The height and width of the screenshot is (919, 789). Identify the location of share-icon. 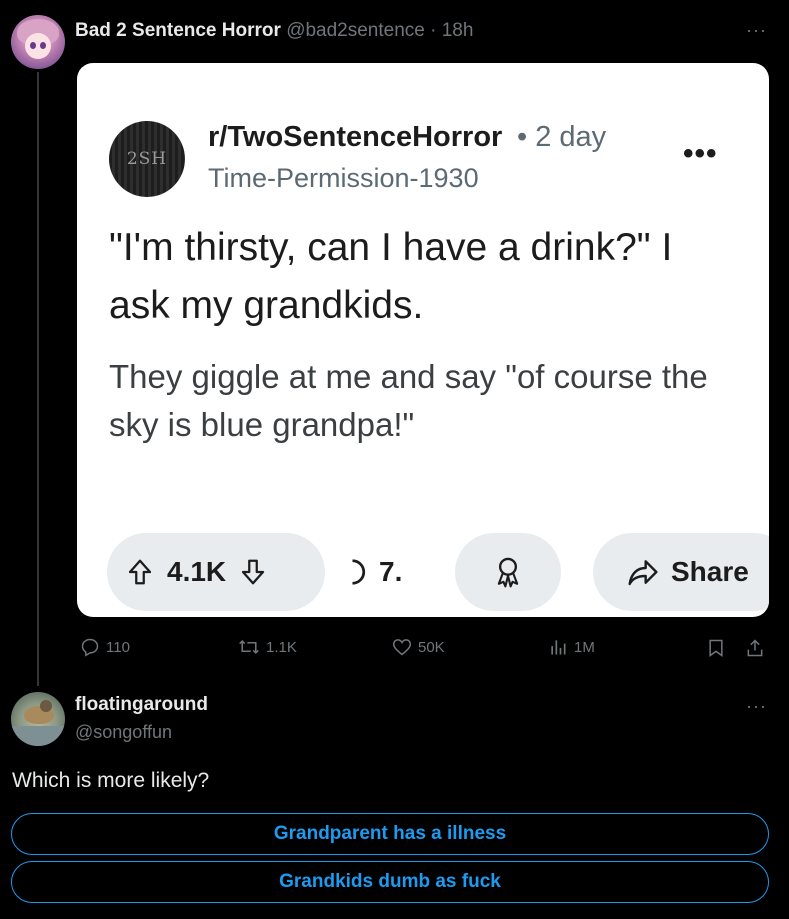
(755, 648).